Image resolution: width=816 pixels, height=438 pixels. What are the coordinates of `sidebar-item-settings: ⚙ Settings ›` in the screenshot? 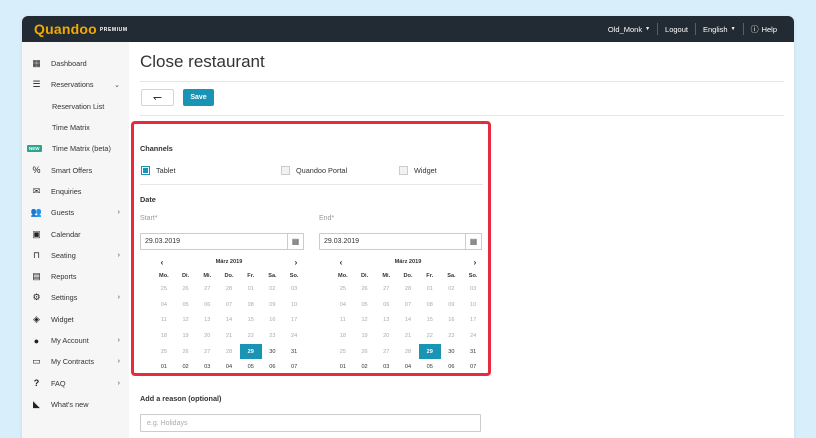 It's located at (75, 297).